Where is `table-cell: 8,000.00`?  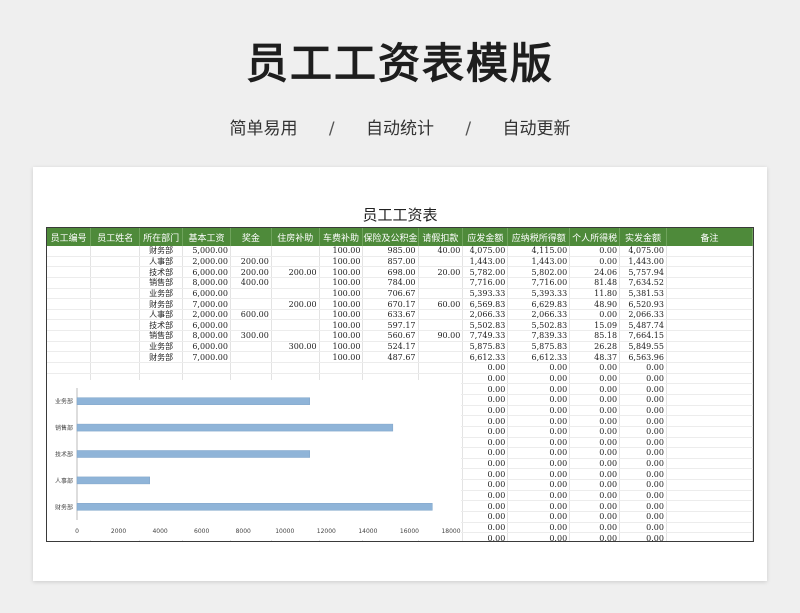 table-cell: 8,000.00 is located at coordinates (206, 336).